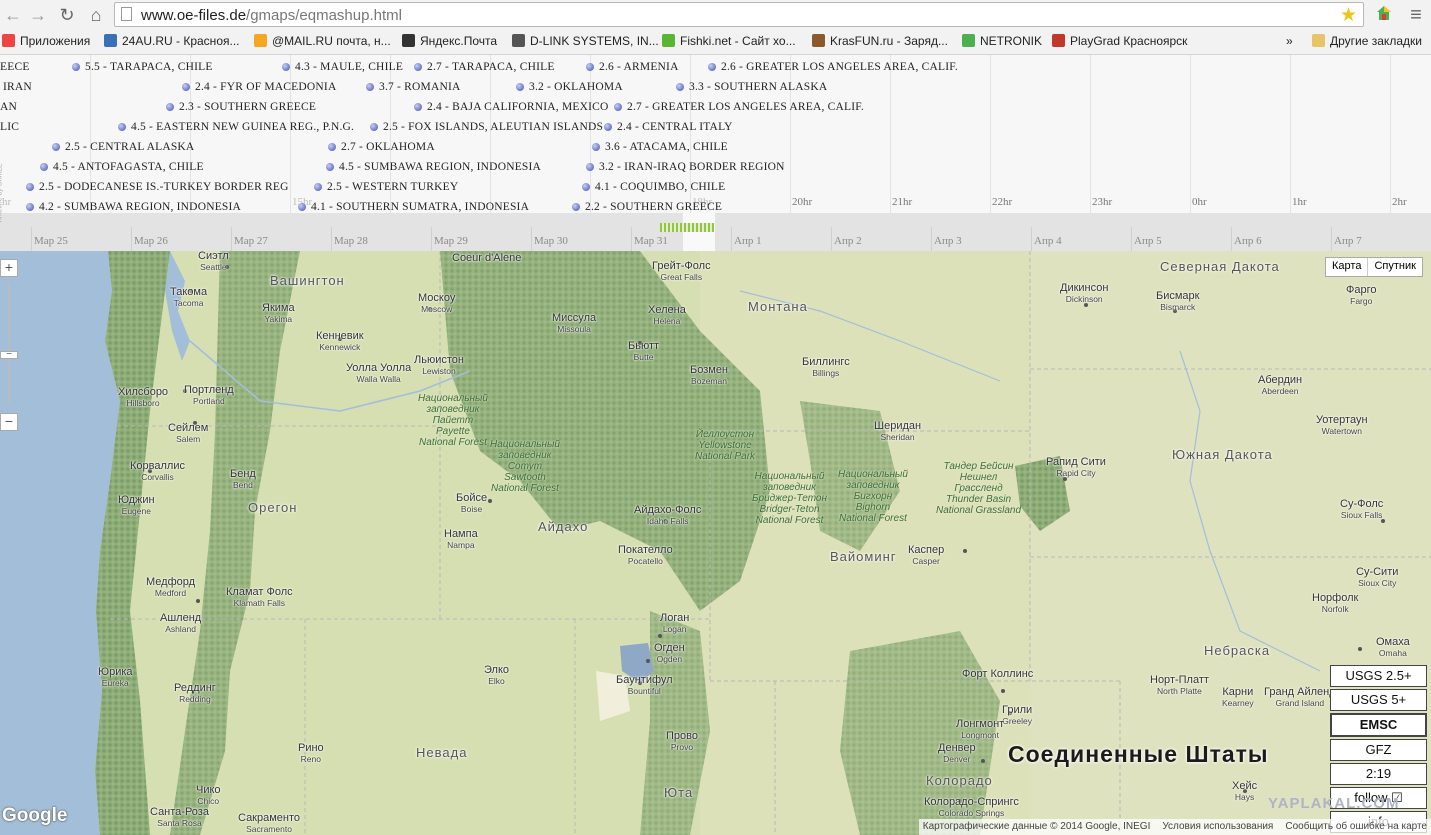 The height and width of the screenshot is (835, 1431). What do you see at coordinates (1217, 827) in the screenshot?
I see `terms-link: Условия использования` at bounding box center [1217, 827].